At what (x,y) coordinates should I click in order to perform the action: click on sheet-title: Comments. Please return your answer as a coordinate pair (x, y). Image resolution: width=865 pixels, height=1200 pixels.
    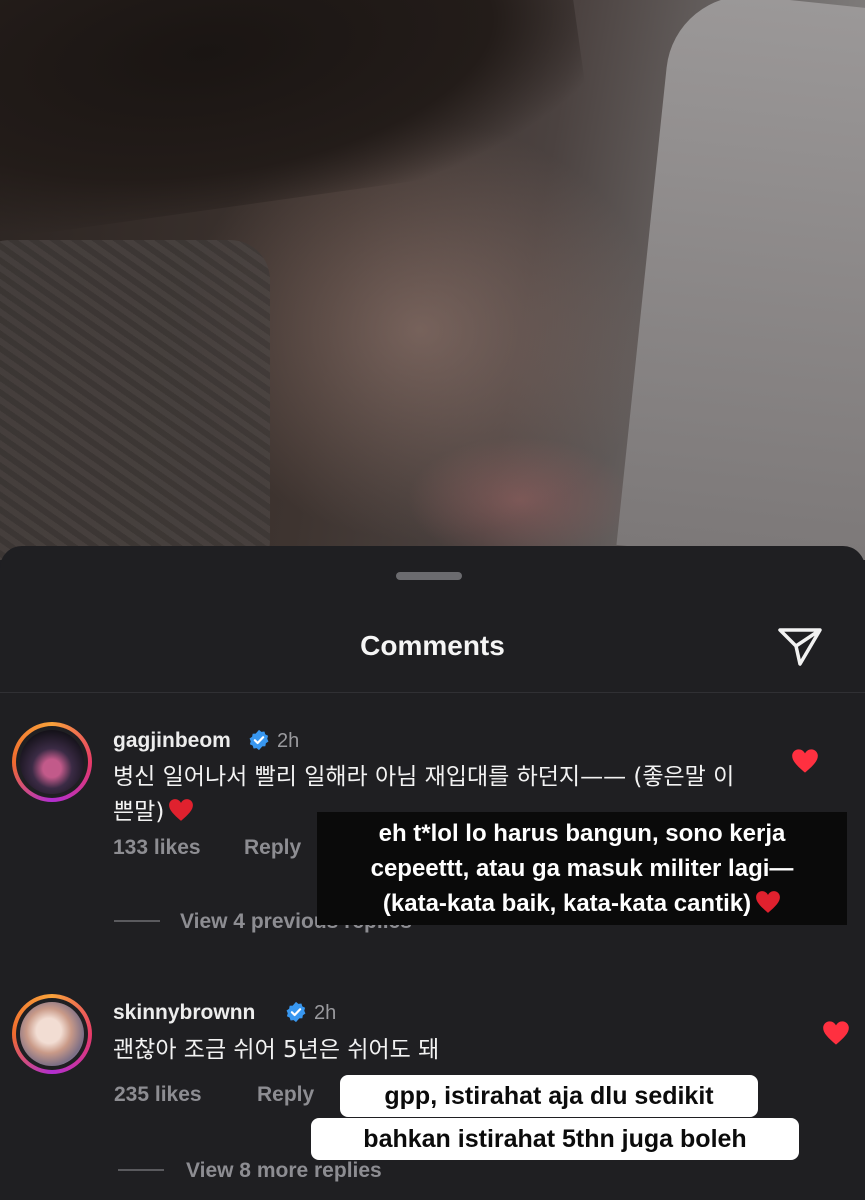
    Looking at the image, I should click on (432, 645).